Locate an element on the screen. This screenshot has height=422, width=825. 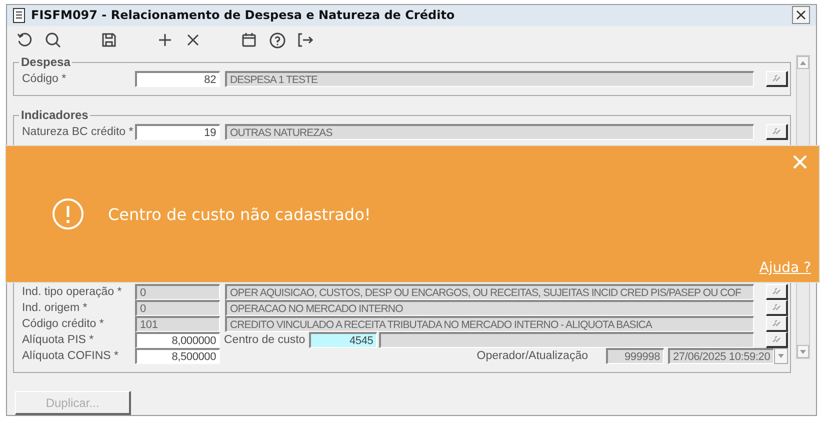
description-field: CREDITO VINCULADO A RECEITA TRIBUTADA NO MERCADO INTERNO - ALIQUOTA BASICA is located at coordinates (489, 324).